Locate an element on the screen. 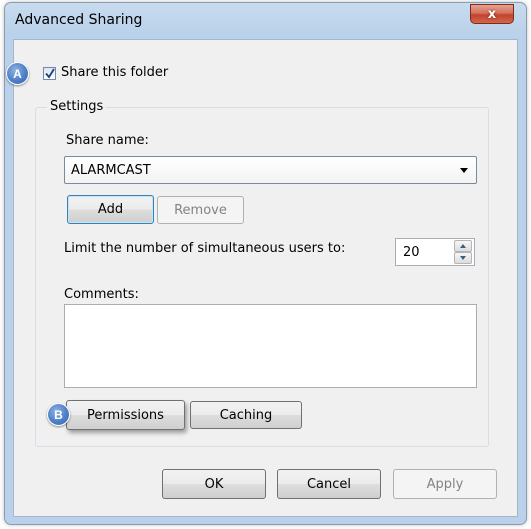 The width and height of the screenshot is (531, 529). comments-label: Comments: is located at coordinates (101, 294).